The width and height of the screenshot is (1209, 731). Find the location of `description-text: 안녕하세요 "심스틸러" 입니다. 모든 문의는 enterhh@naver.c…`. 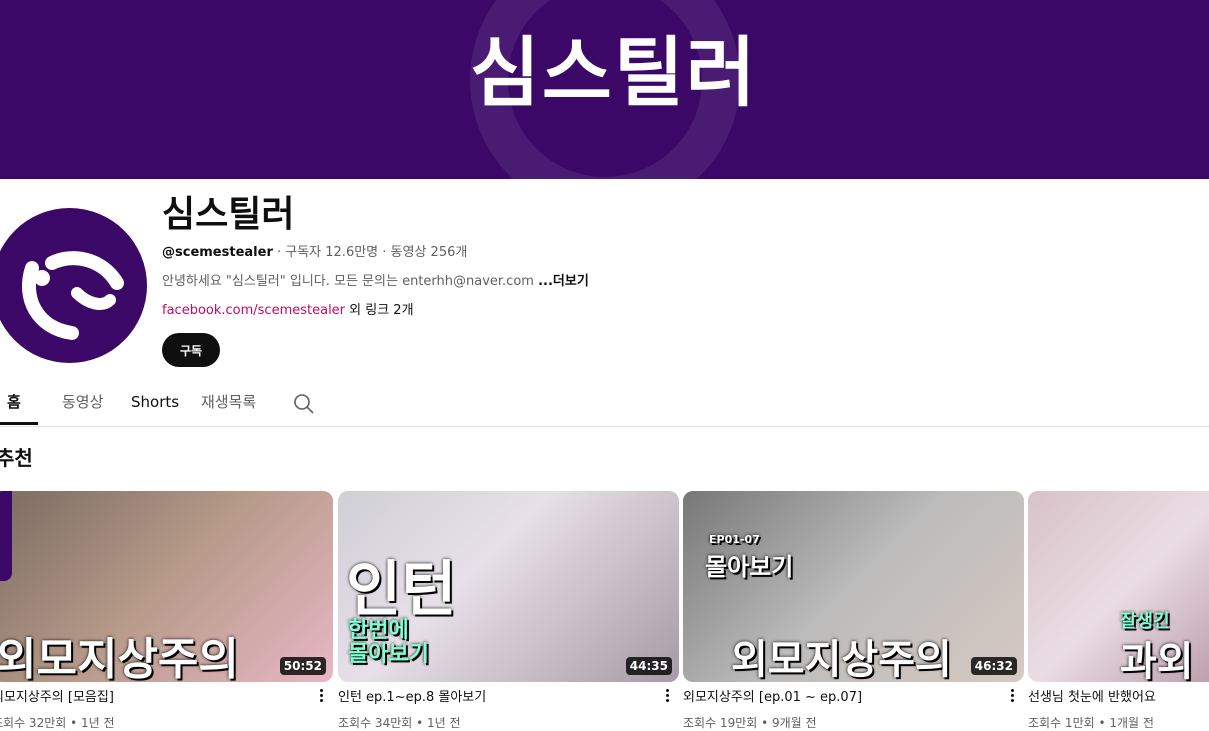

description-text: 안녕하세요 "심스틸러" 입니다. 모든 문의는 enterhh@naver.c… is located at coordinates (350, 281).